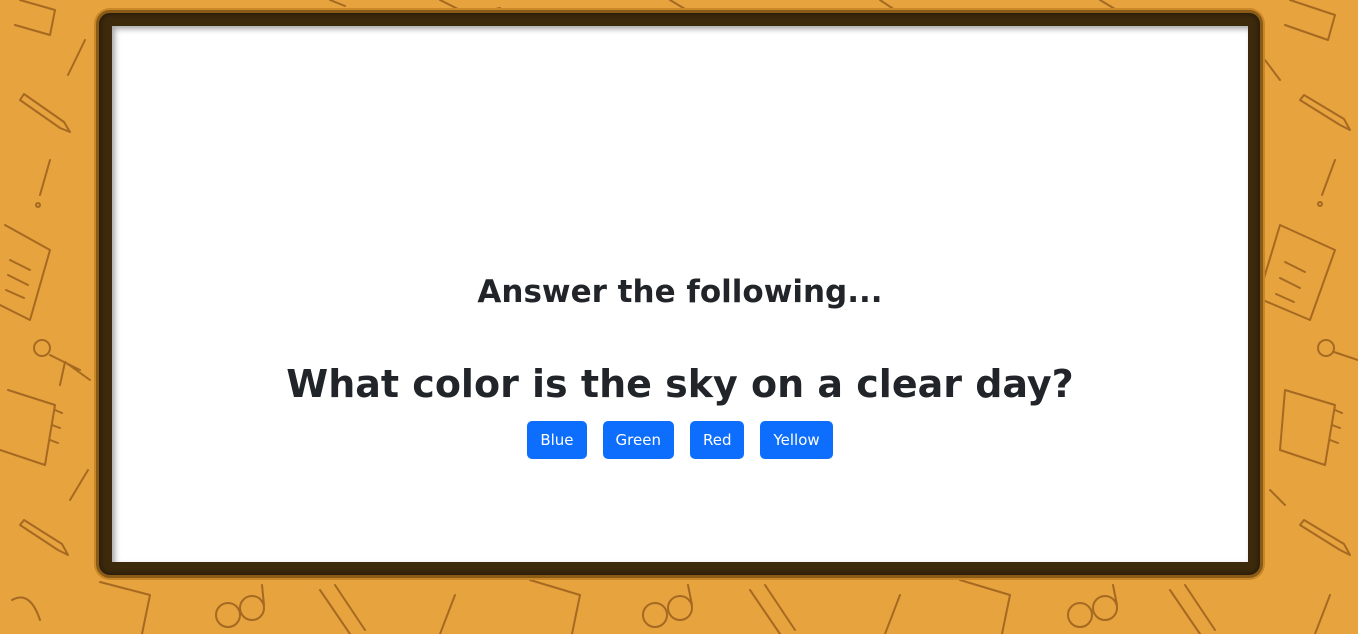  What do you see at coordinates (680, 384) in the screenshot?
I see `question-text: What color is the sky on a clear day?` at bounding box center [680, 384].